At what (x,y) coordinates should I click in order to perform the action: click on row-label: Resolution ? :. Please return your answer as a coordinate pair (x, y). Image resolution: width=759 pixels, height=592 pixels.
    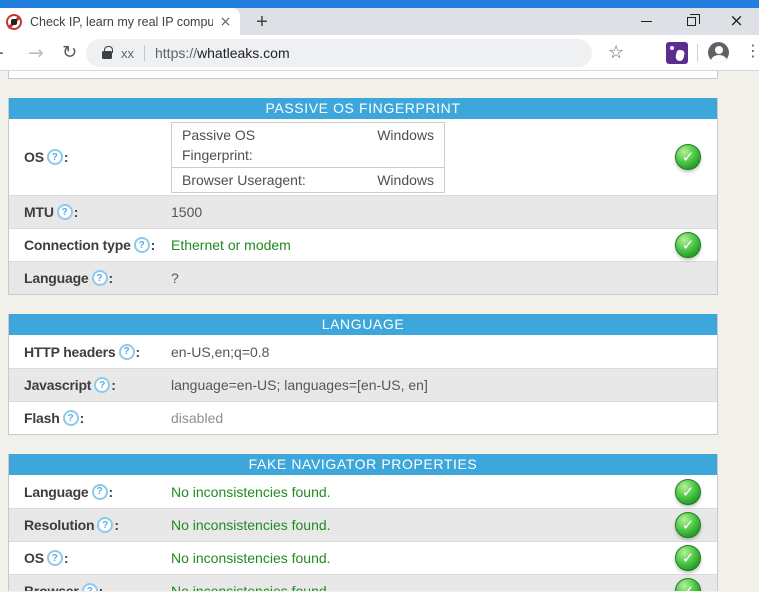
    Looking at the image, I should click on (72, 525).